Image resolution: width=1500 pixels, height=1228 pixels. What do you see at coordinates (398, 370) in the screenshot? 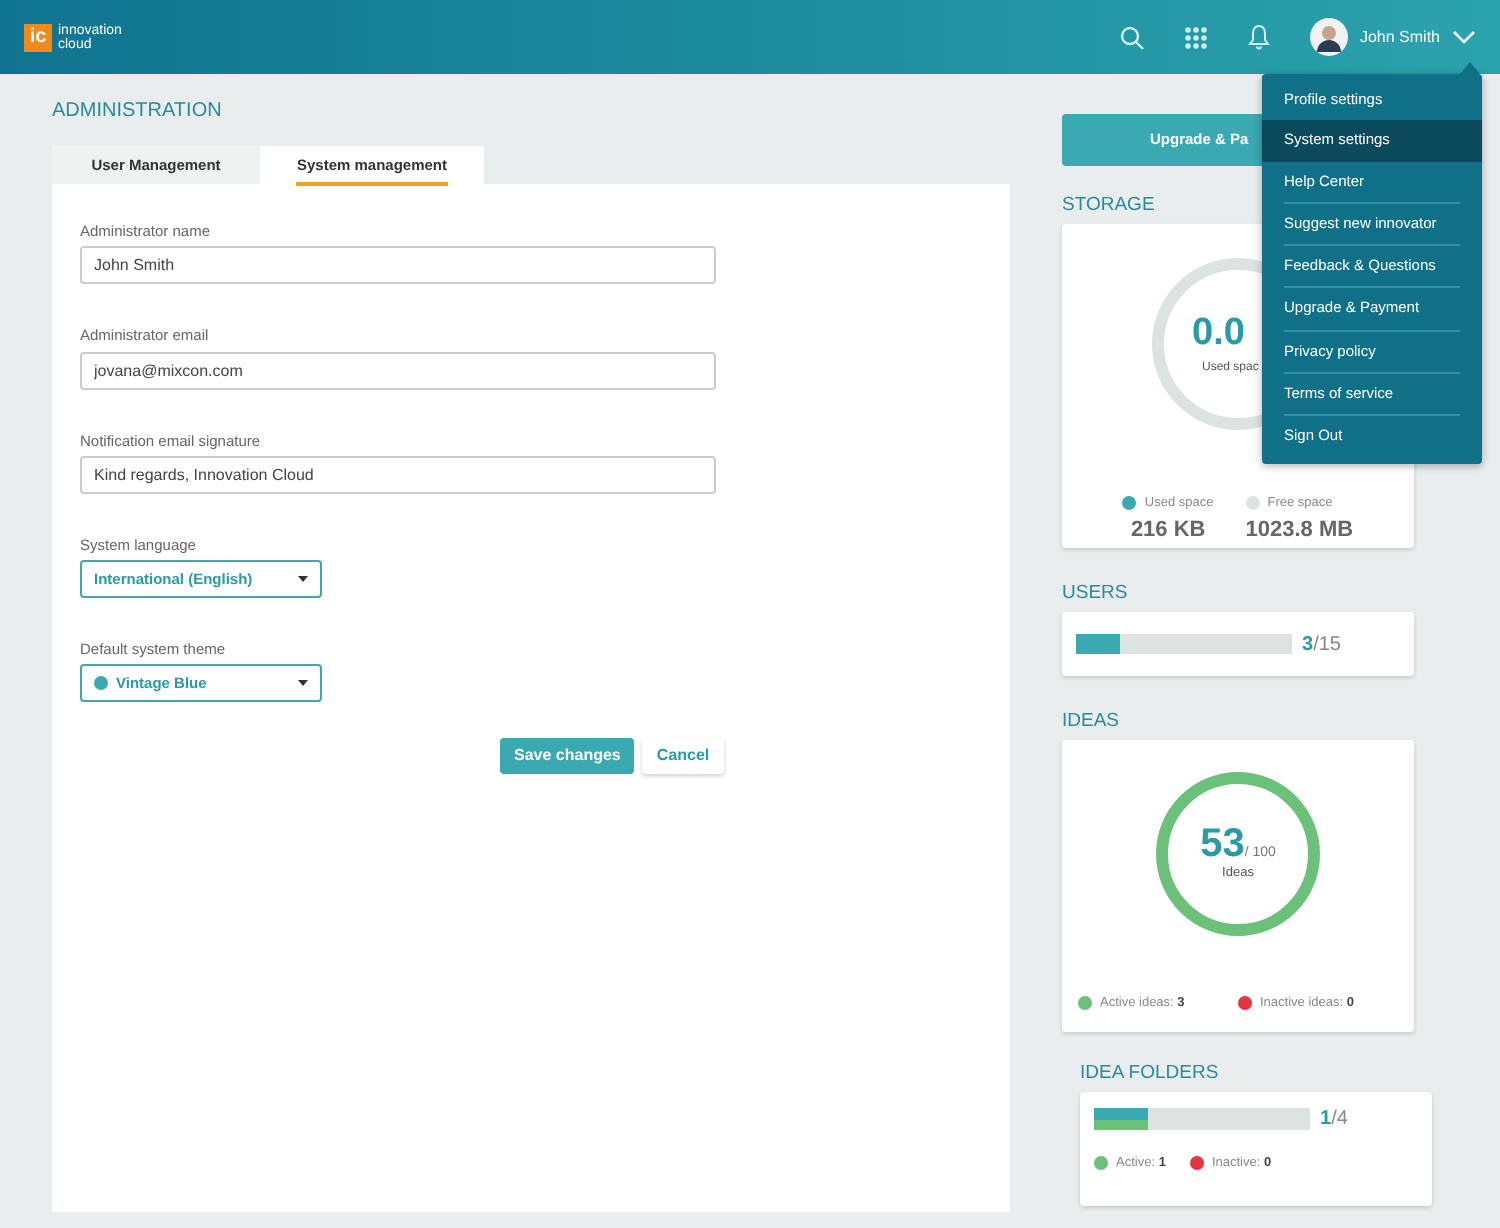
I see `text-field: jovana@mixcon.com` at bounding box center [398, 370].